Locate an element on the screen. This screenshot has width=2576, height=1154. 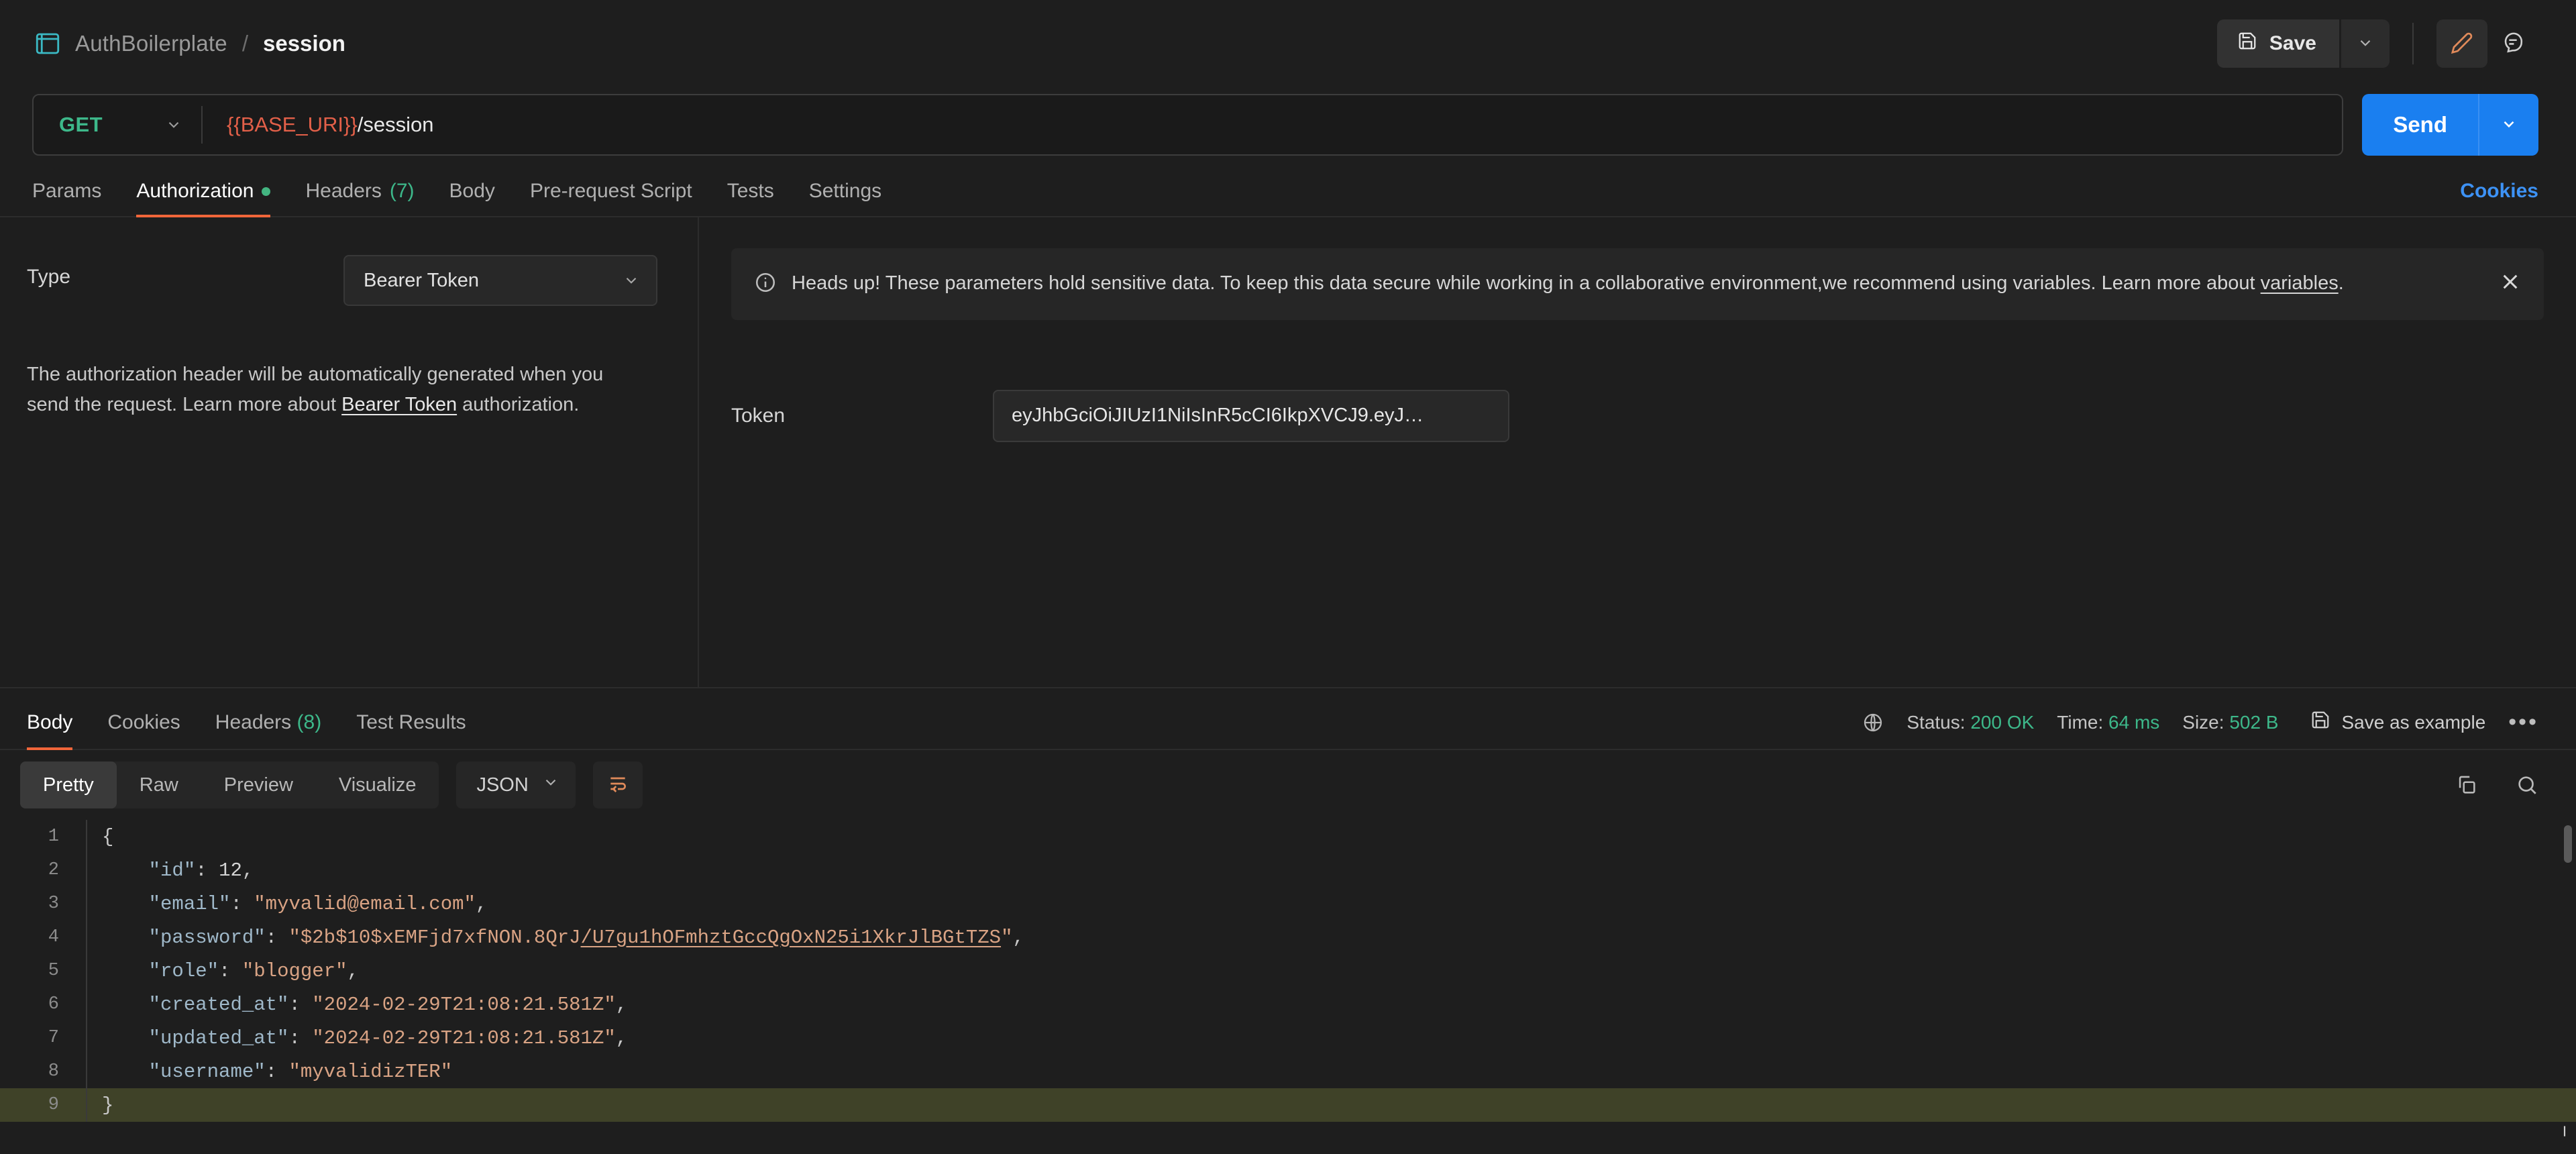
word-wrap-icon is located at coordinates (618, 786).